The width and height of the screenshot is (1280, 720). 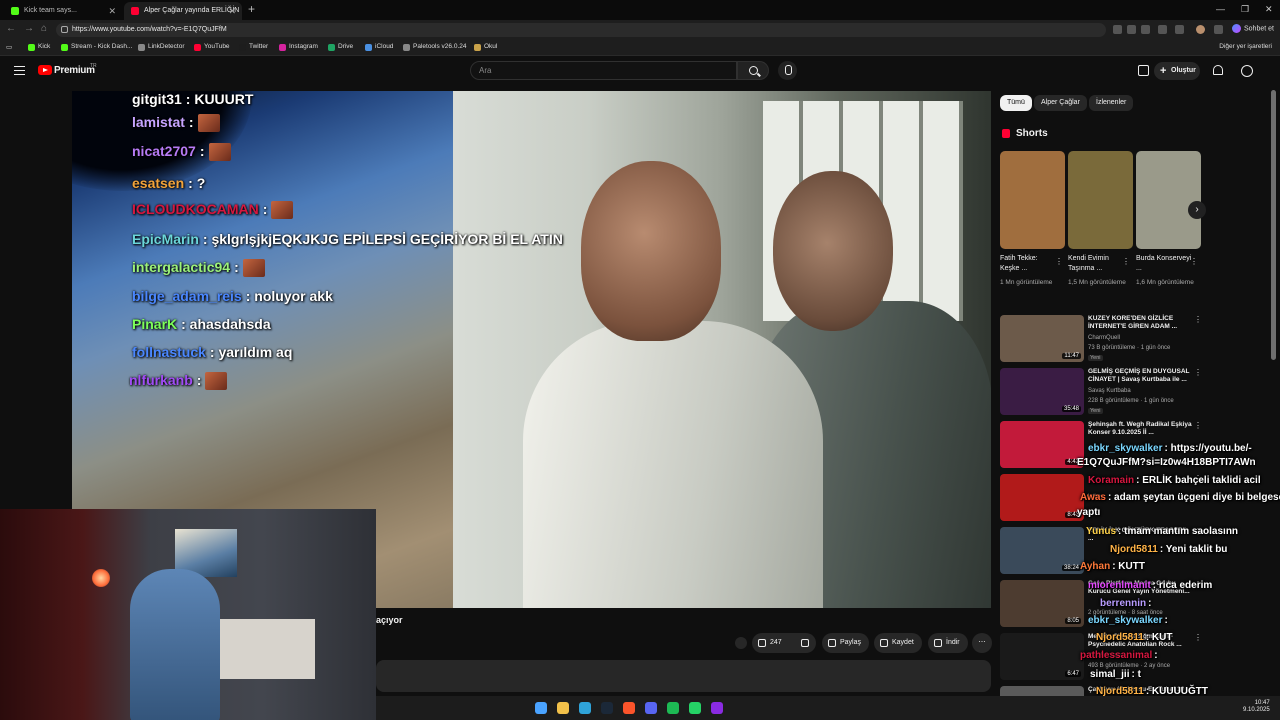 What do you see at coordinates (477, 47) in the screenshot?
I see `folder-icon` at bounding box center [477, 47].